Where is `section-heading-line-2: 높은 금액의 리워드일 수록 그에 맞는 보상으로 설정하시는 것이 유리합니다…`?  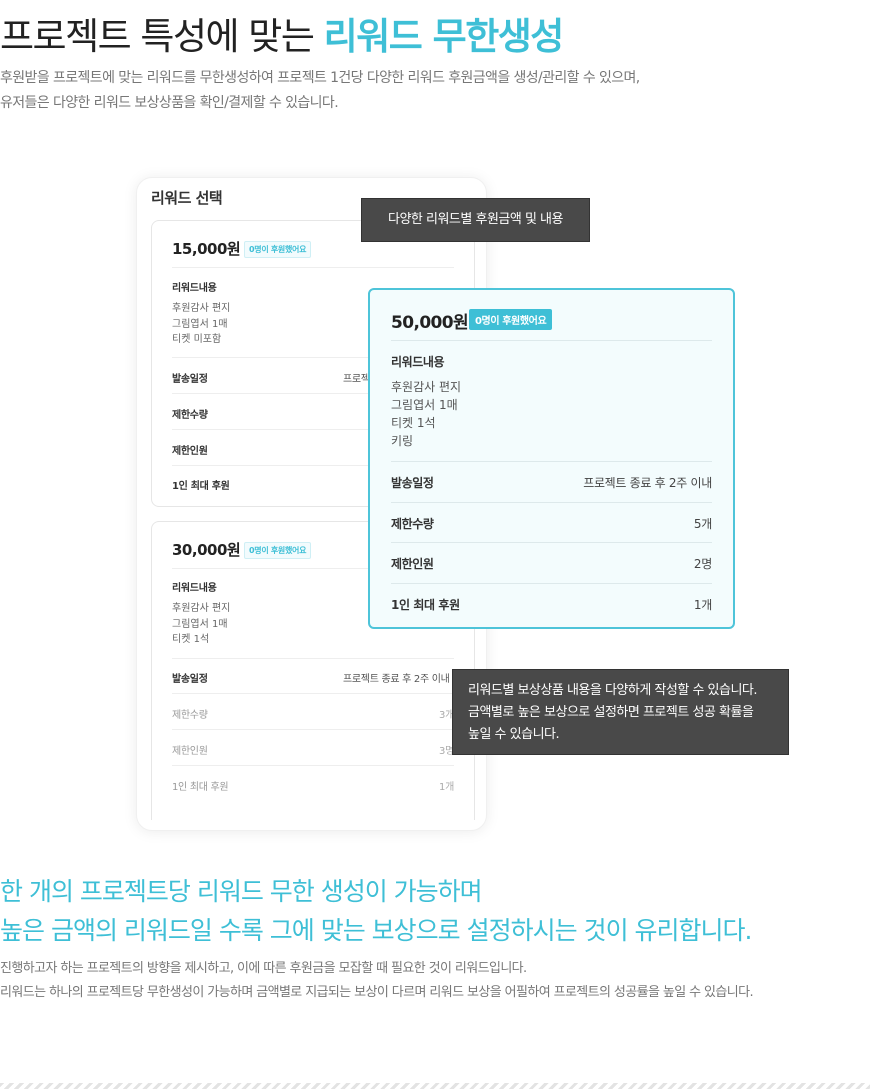
section-heading-line-2: 높은 금액의 리워드일 수록 그에 맞는 보상으로 설정하시는 것이 유리합니다… is located at coordinates (376, 930).